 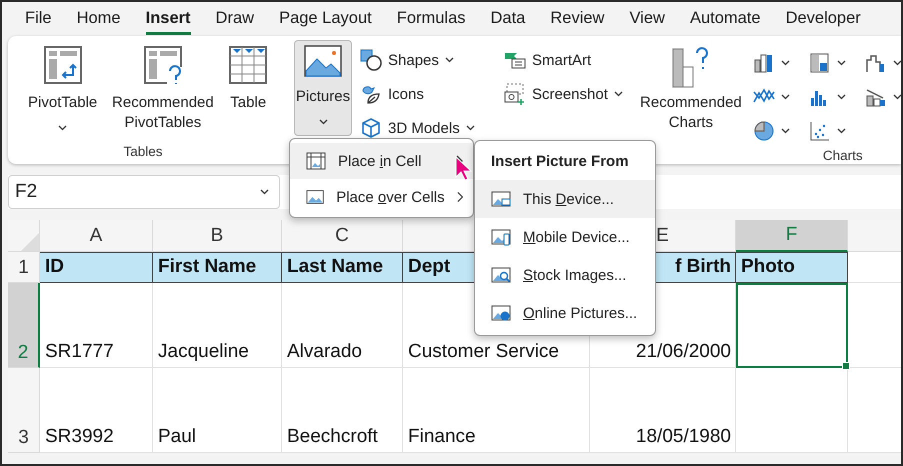 I want to click on table-cell: Finance, so click(x=496, y=410).